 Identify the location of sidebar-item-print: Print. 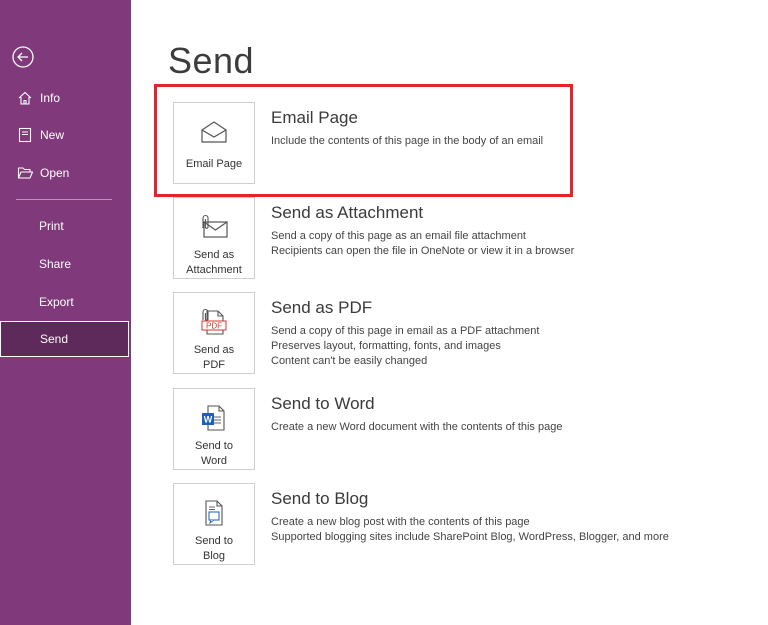
(65, 226).